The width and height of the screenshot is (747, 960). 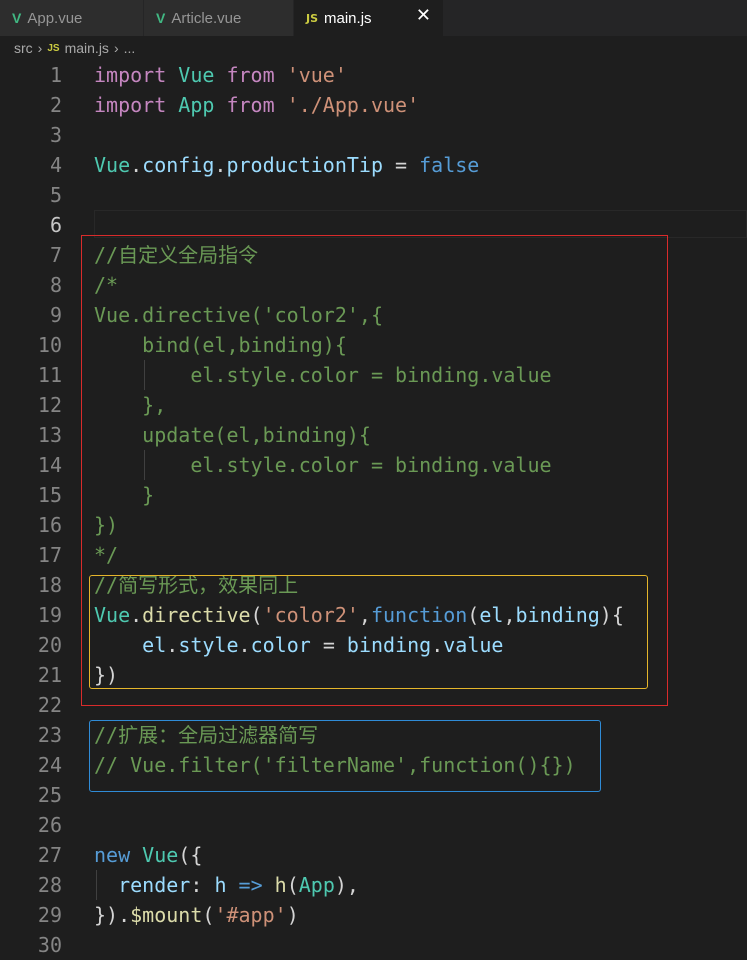 What do you see at coordinates (49, 765) in the screenshot?
I see `line-number: 24` at bounding box center [49, 765].